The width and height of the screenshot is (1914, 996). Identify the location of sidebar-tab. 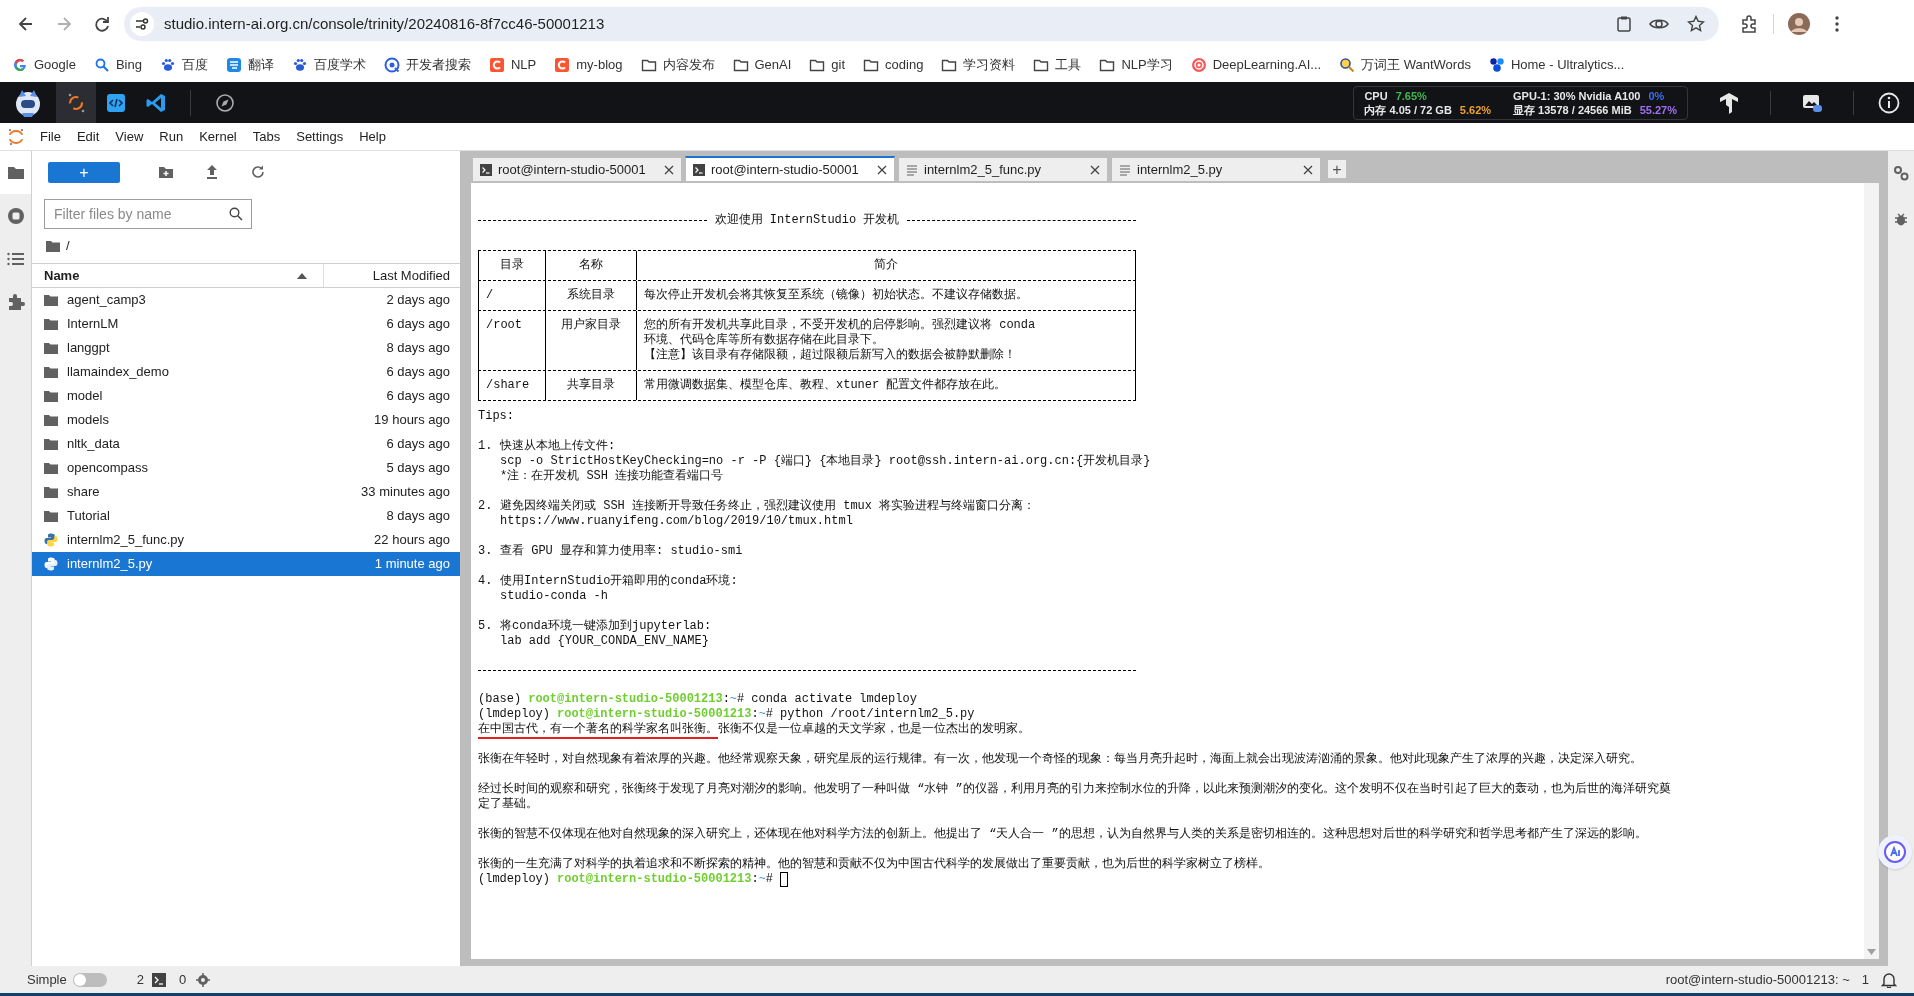
(15, 172).